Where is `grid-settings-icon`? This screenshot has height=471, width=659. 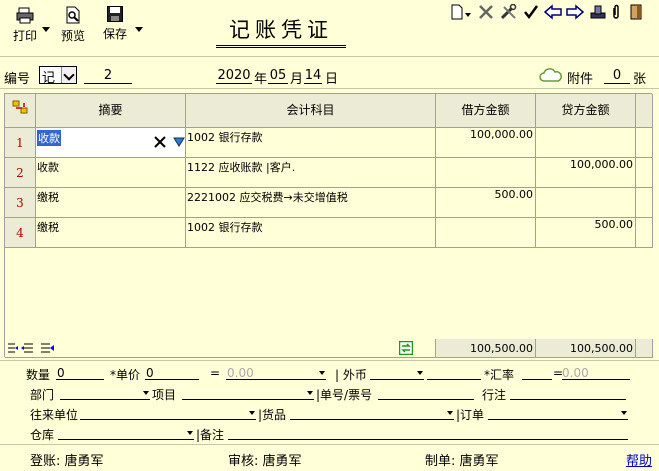 grid-settings-icon is located at coordinates (20, 107).